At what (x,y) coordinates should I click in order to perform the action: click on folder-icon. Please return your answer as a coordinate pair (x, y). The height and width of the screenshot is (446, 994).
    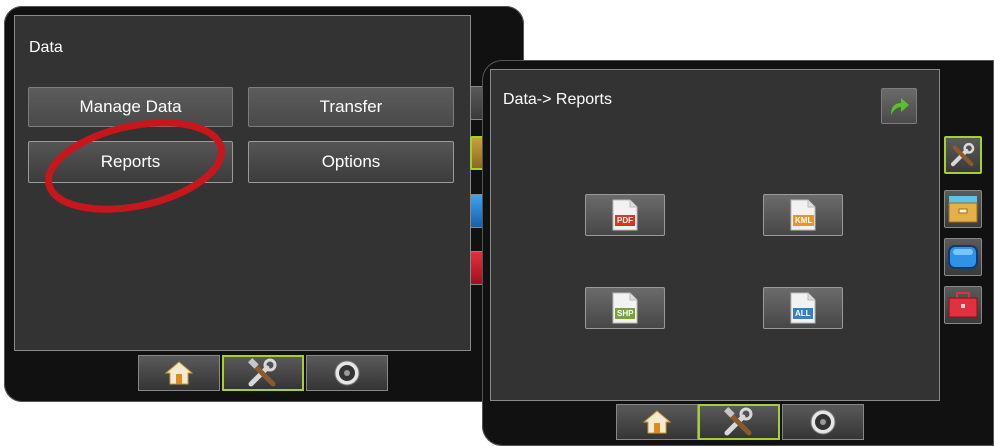
    Looking at the image, I should click on (963, 209).